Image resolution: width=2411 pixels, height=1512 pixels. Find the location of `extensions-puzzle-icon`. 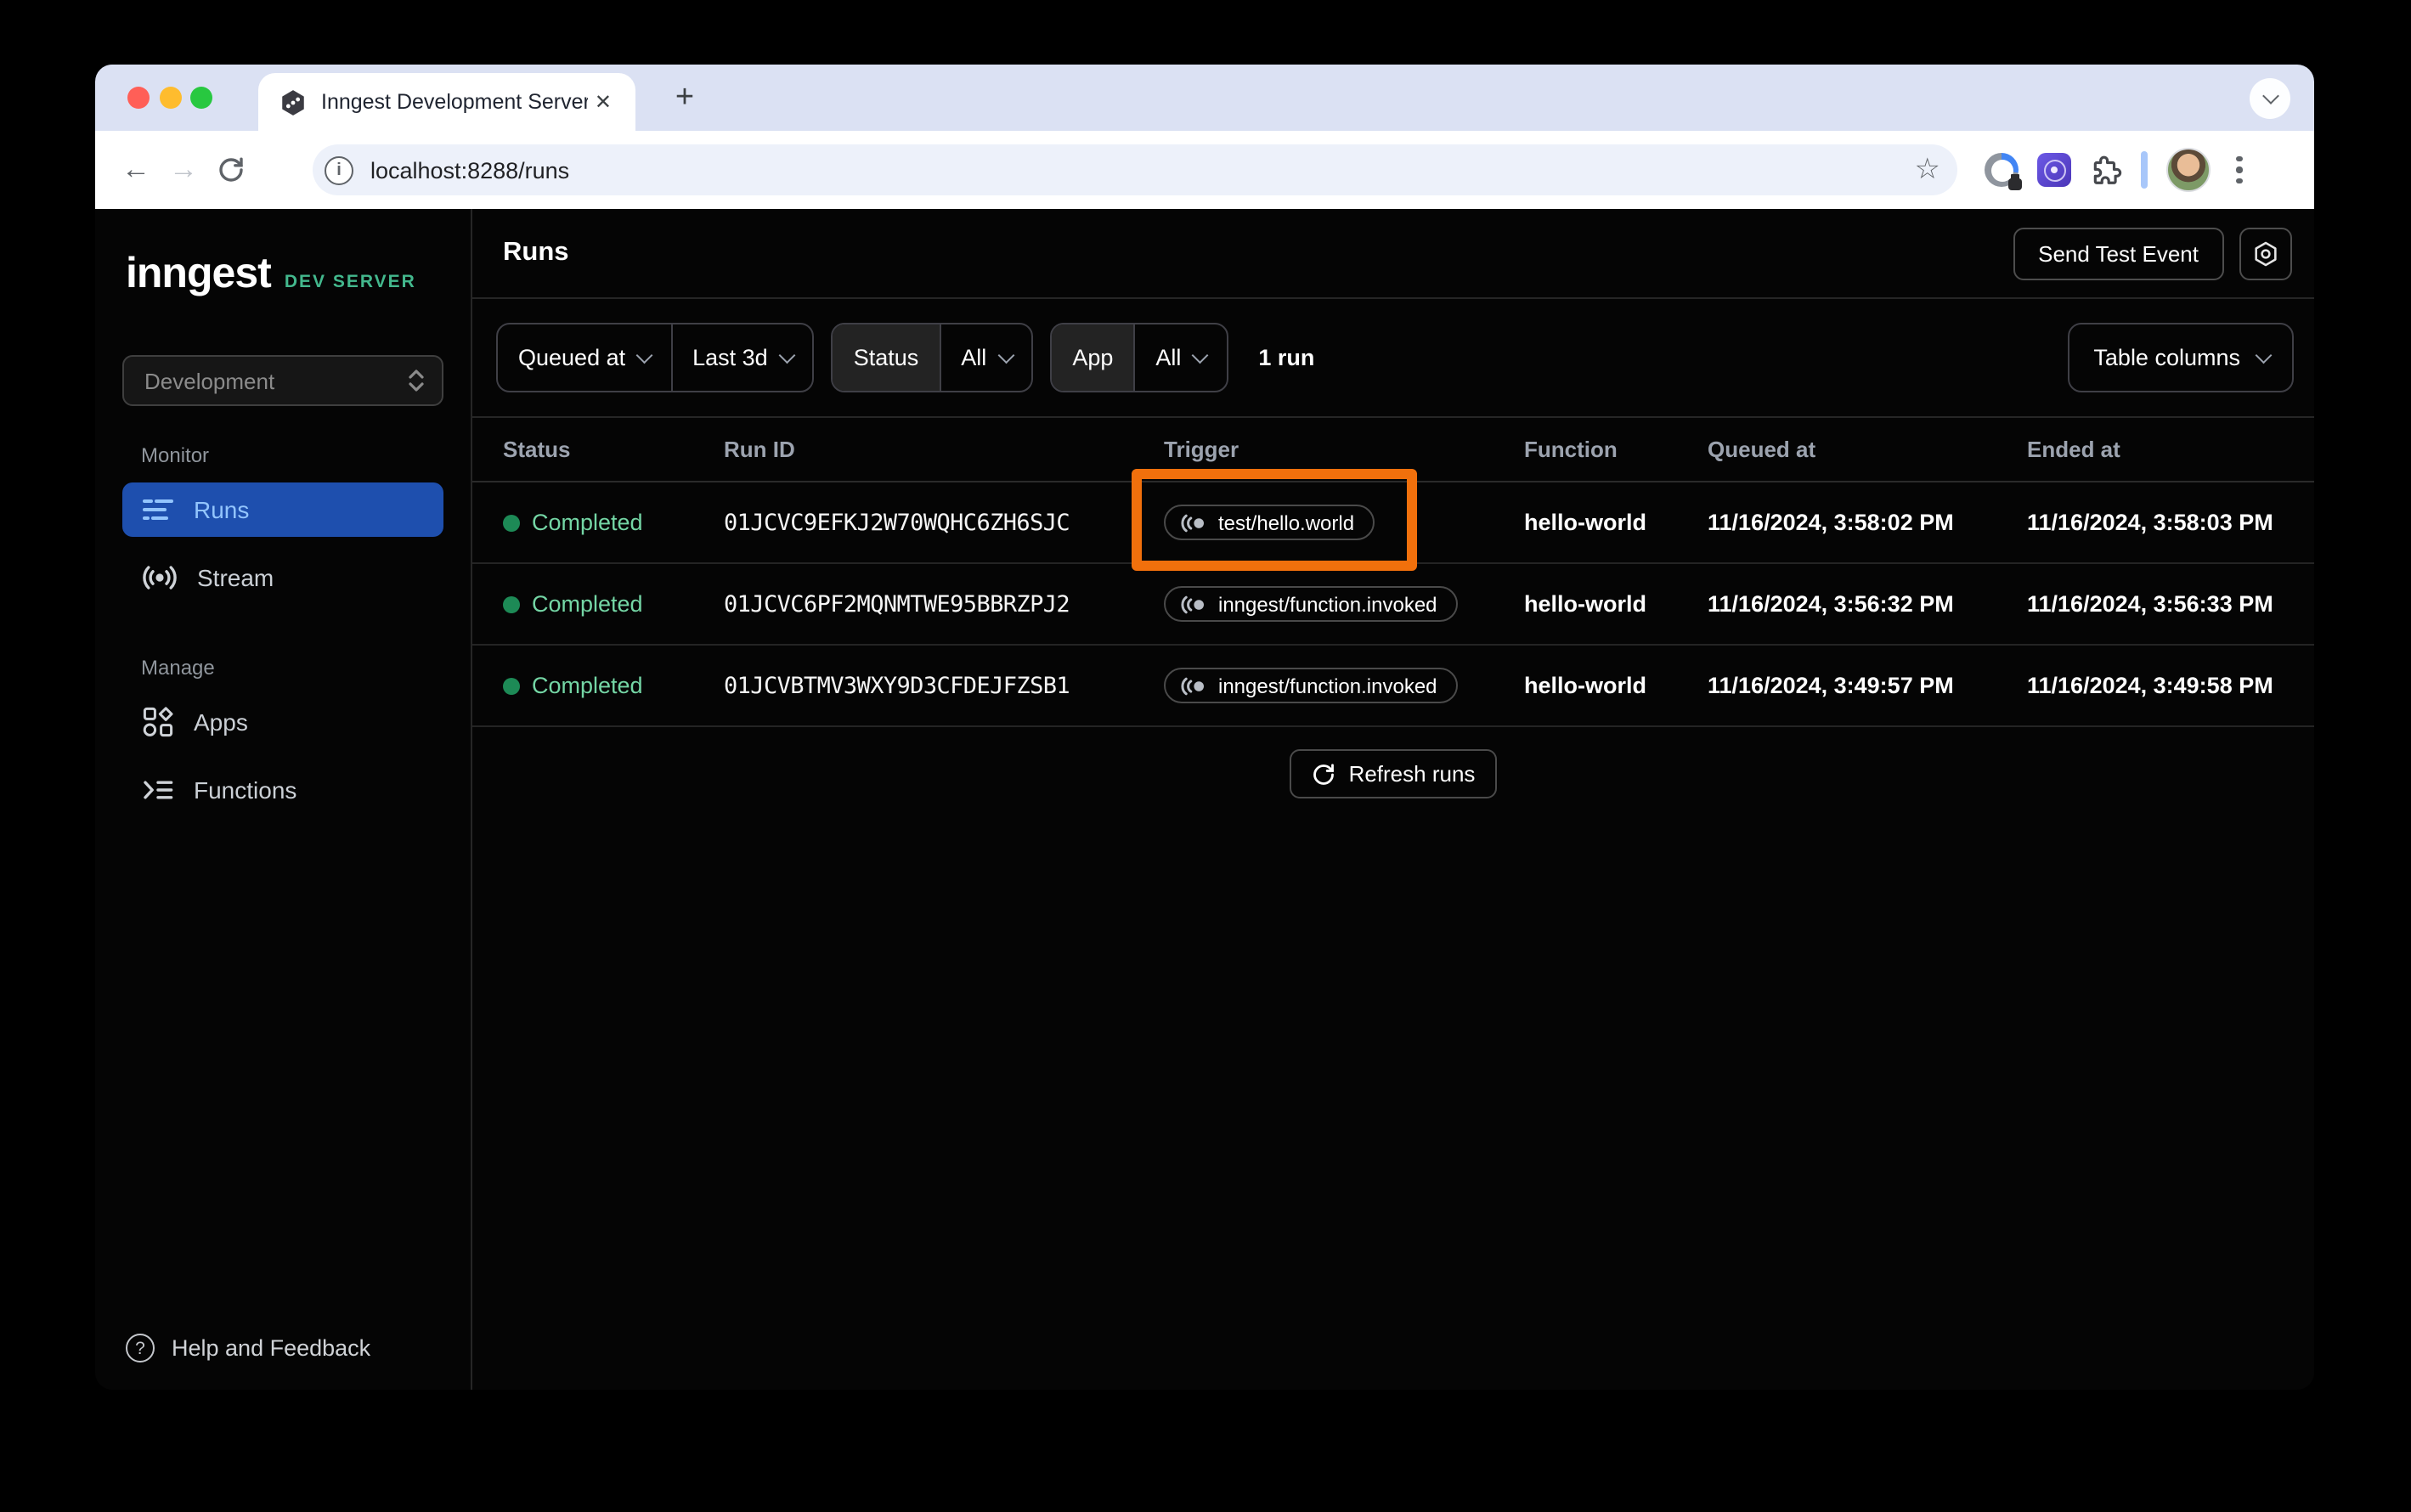

extensions-puzzle-icon is located at coordinates (2106, 170).